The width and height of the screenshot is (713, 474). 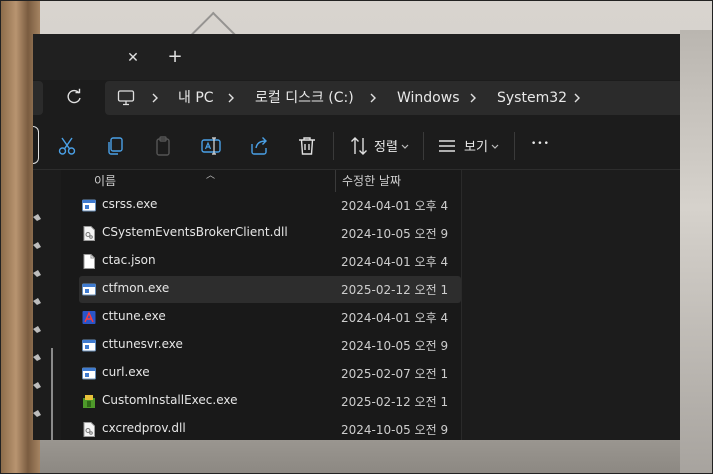 What do you see at coordinates (428, 98) in the screenshot?
I see `breadcrumb-windows: Windows` at bounding box center [428, 98].